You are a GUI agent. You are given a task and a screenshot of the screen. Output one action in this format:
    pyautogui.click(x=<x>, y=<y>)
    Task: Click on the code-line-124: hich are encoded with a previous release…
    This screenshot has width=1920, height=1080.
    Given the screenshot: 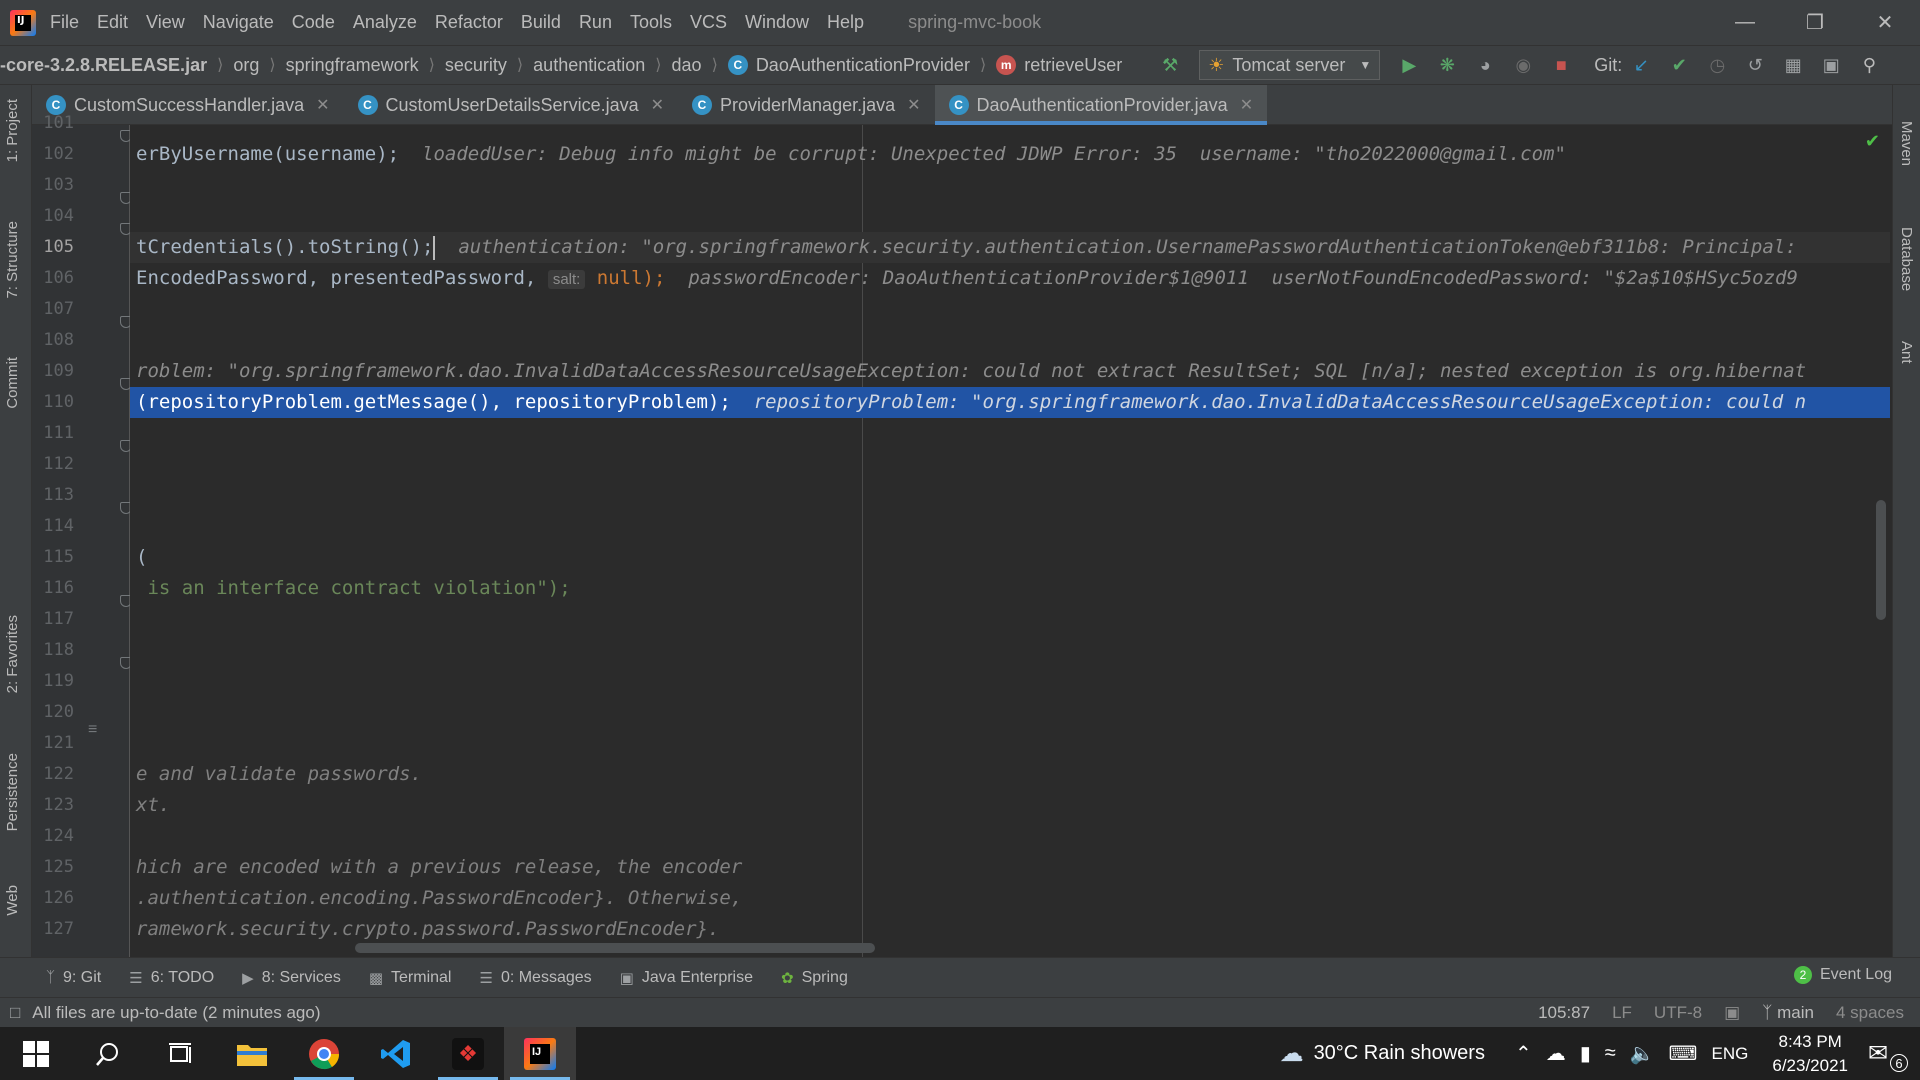 What is the action you would take?
    pyautogui.click(x=1010, y=867)
    